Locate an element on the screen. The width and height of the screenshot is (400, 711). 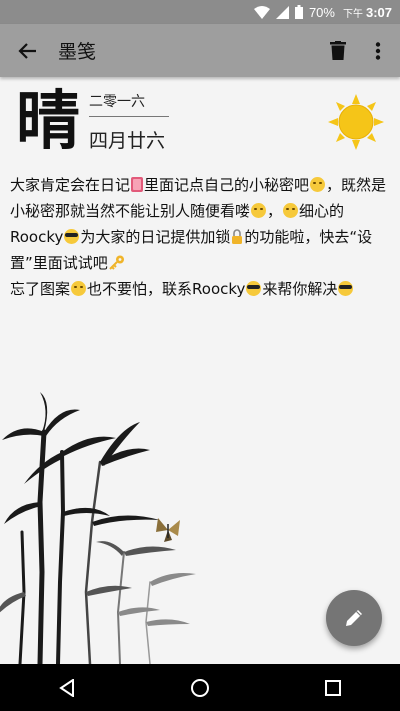
back-button is located at coordinates (28, 50).